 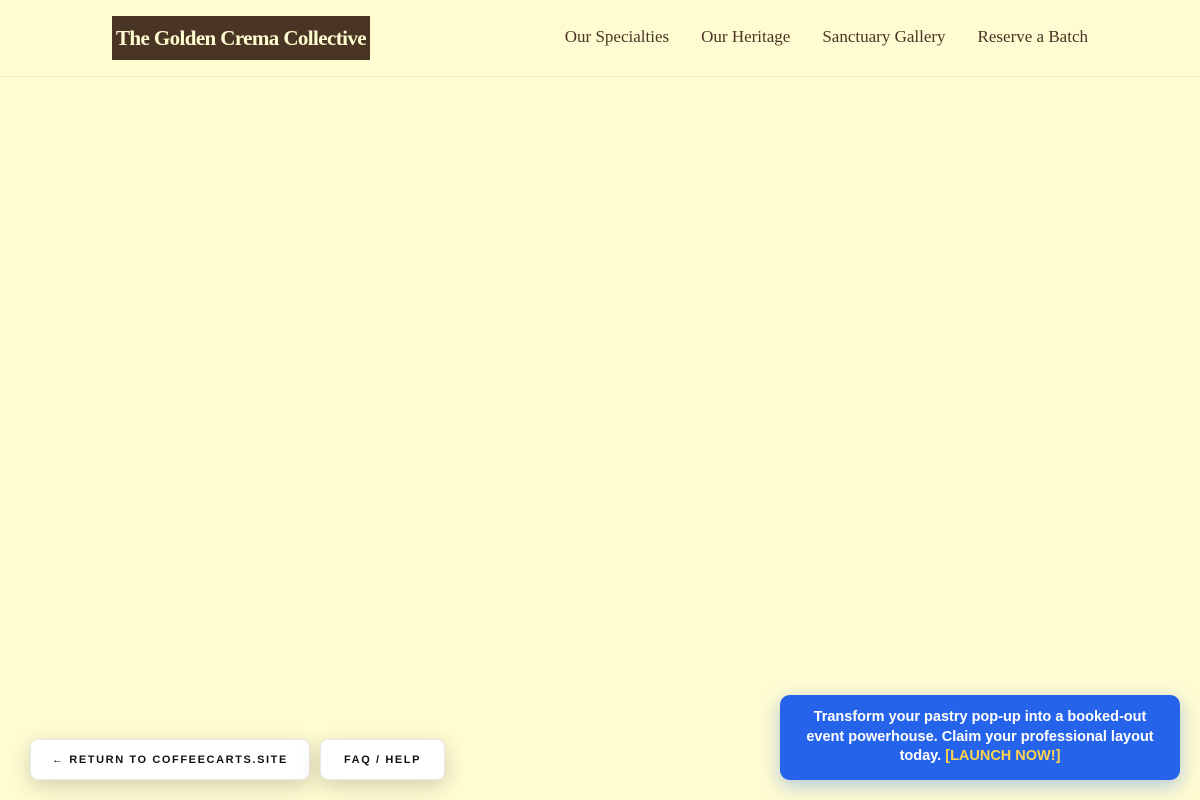 What do you see at coordinates (883, 37) in the screenshot?
I see `nav-link-gallery: Sanctuary Gallery` at bounding box center [883, 37].